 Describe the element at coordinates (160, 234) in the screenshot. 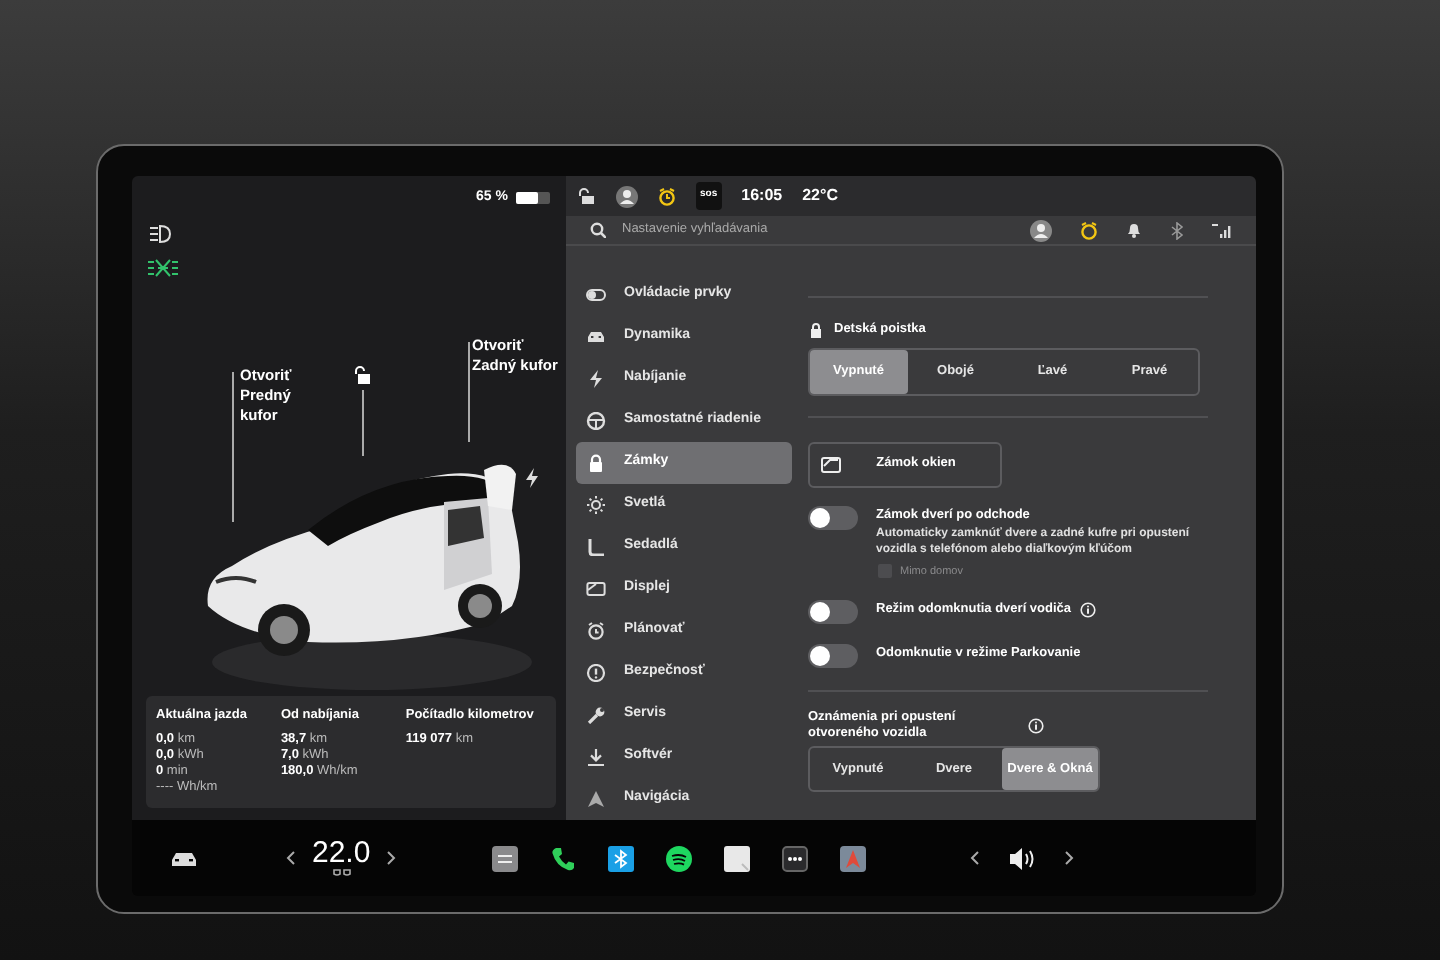

I see `headlight-icon` at that location.